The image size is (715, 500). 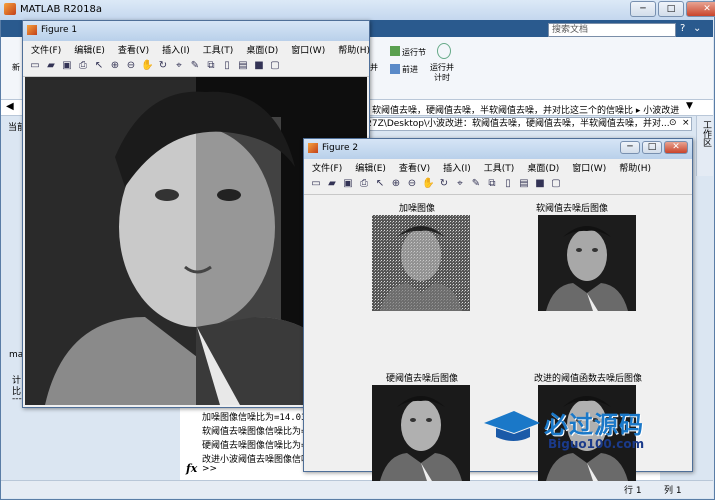 What do you see at coordinates (704, 146) in the screenshot?
I see `workspace-tab: 工作区` at bounding box center [704, 146].